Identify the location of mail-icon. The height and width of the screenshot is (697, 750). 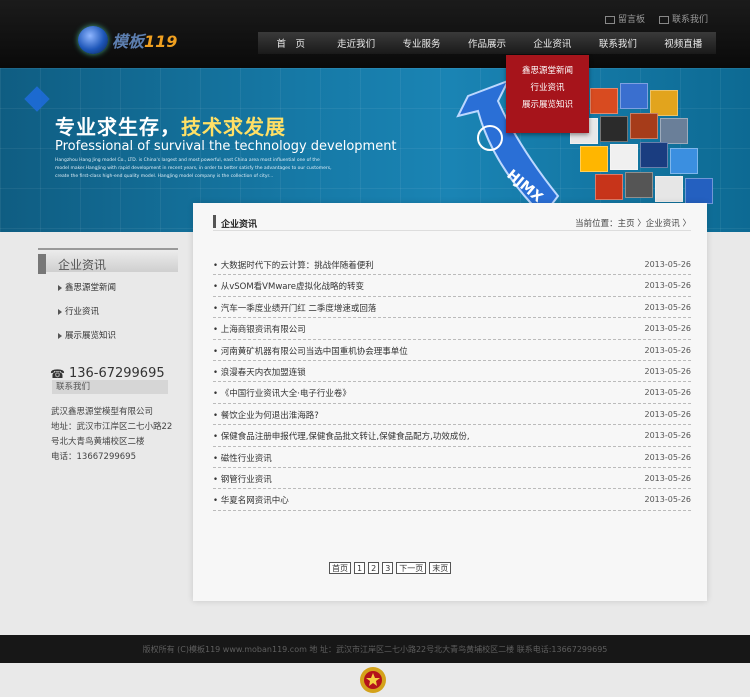
(609, 19).